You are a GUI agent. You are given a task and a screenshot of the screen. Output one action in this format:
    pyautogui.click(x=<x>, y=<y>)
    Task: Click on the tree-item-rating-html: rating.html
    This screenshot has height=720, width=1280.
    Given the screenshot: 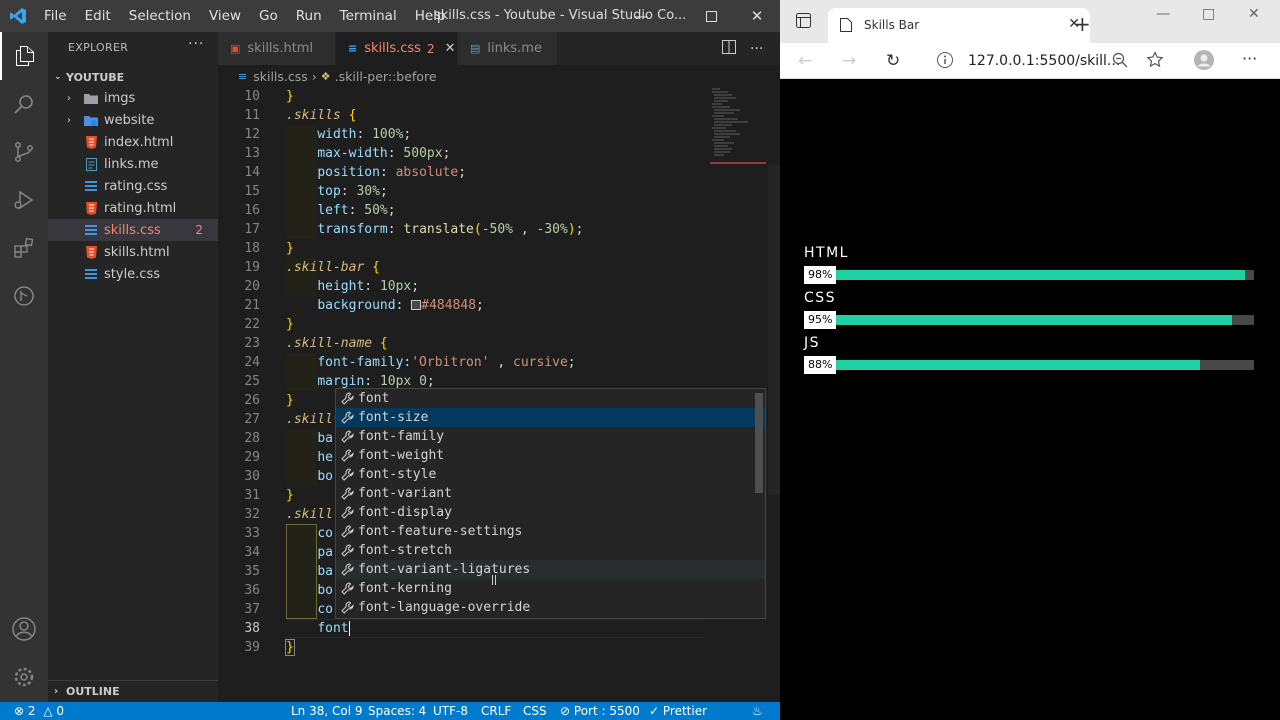 What is the action you would take?
    pyautogui.click(x=133, y=208)
    